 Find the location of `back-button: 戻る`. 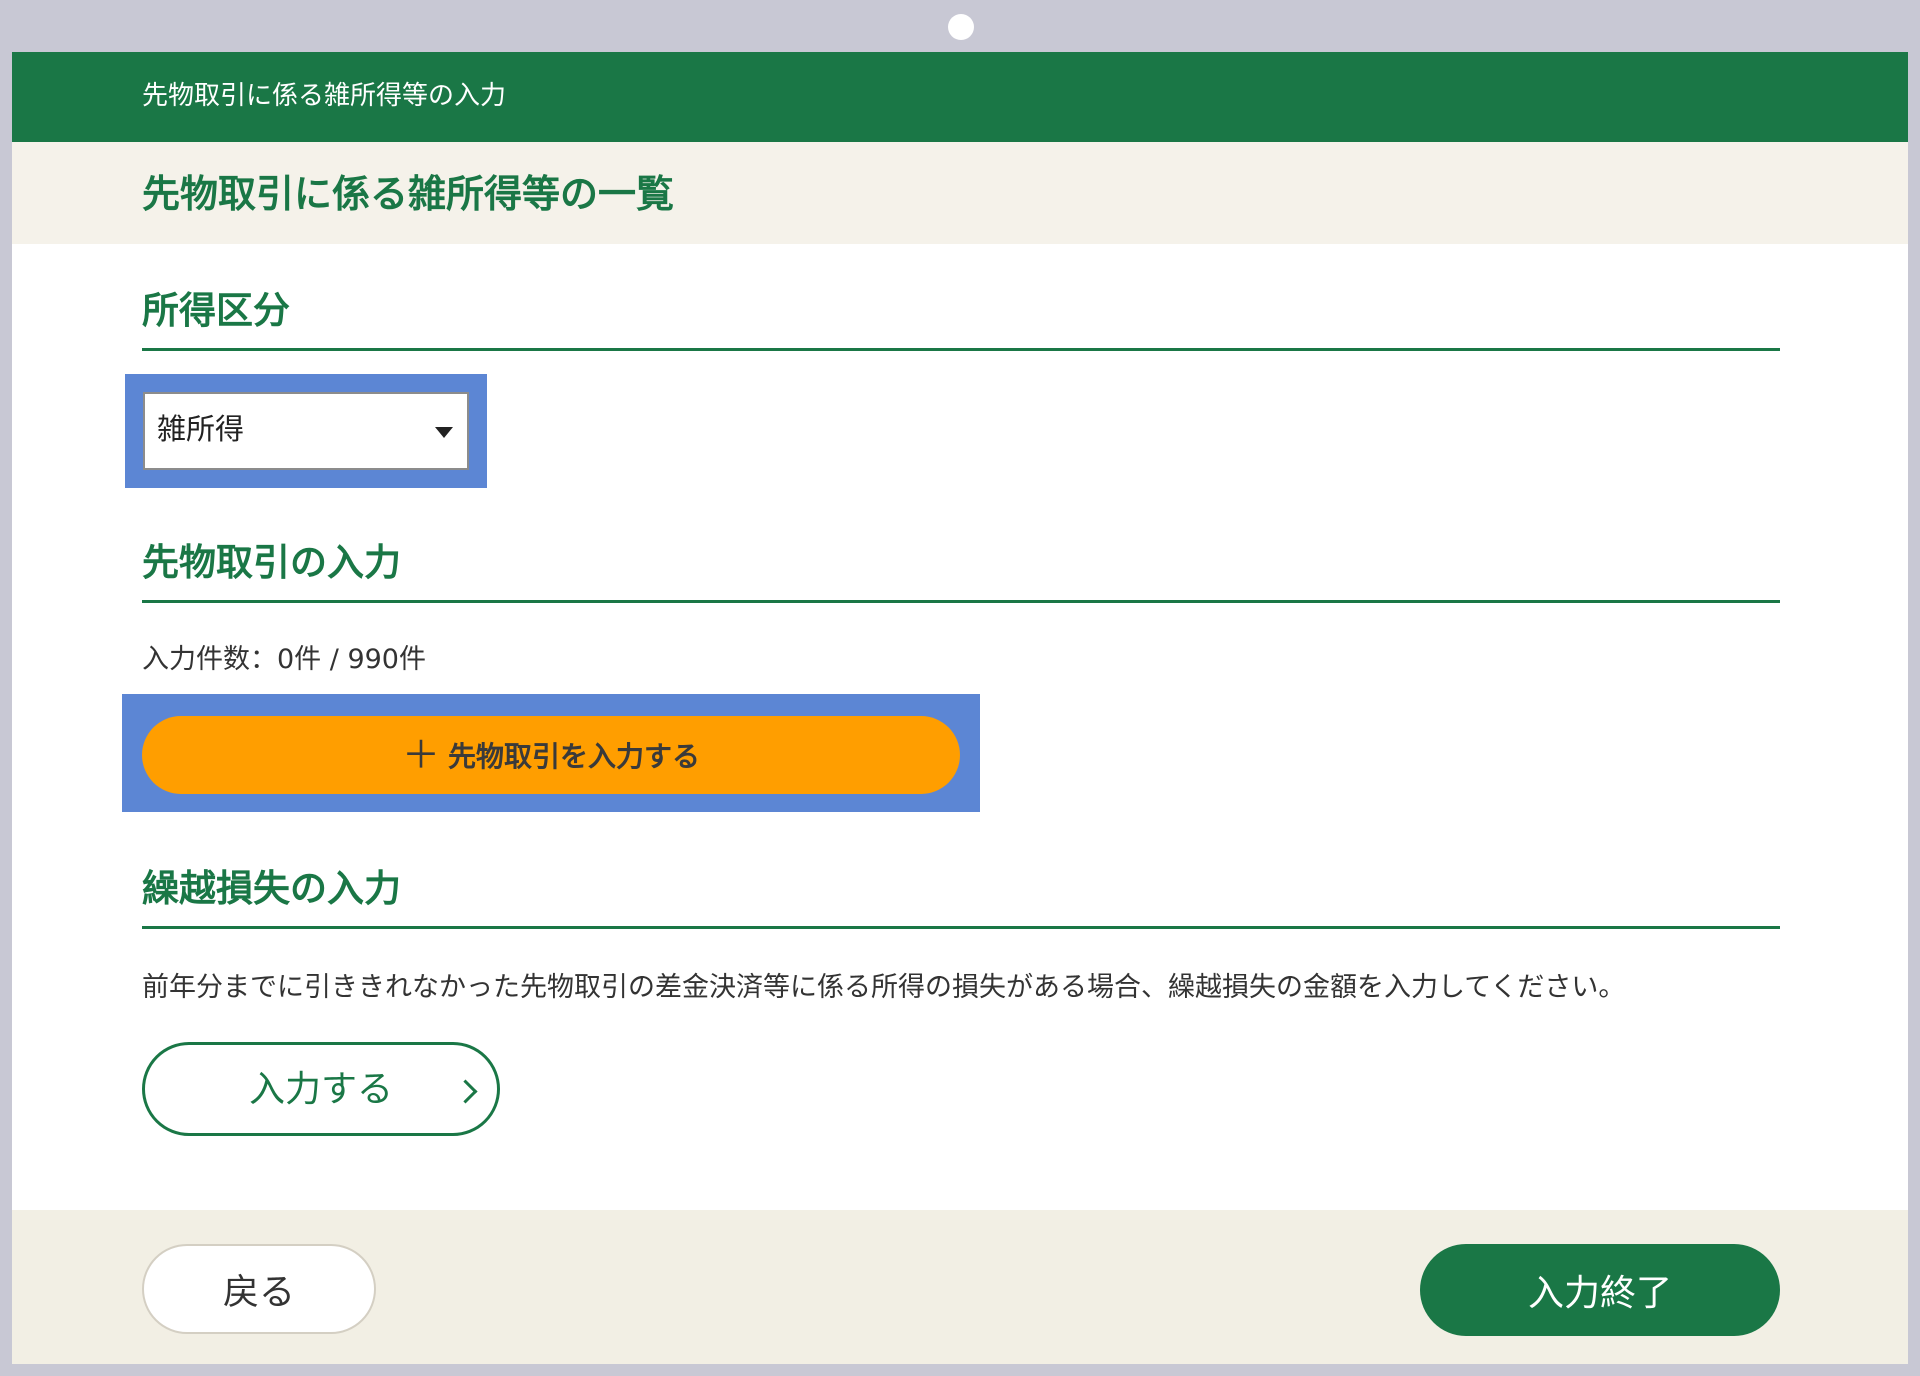

back-button: 戻る is located at coordinates (259, 1289).